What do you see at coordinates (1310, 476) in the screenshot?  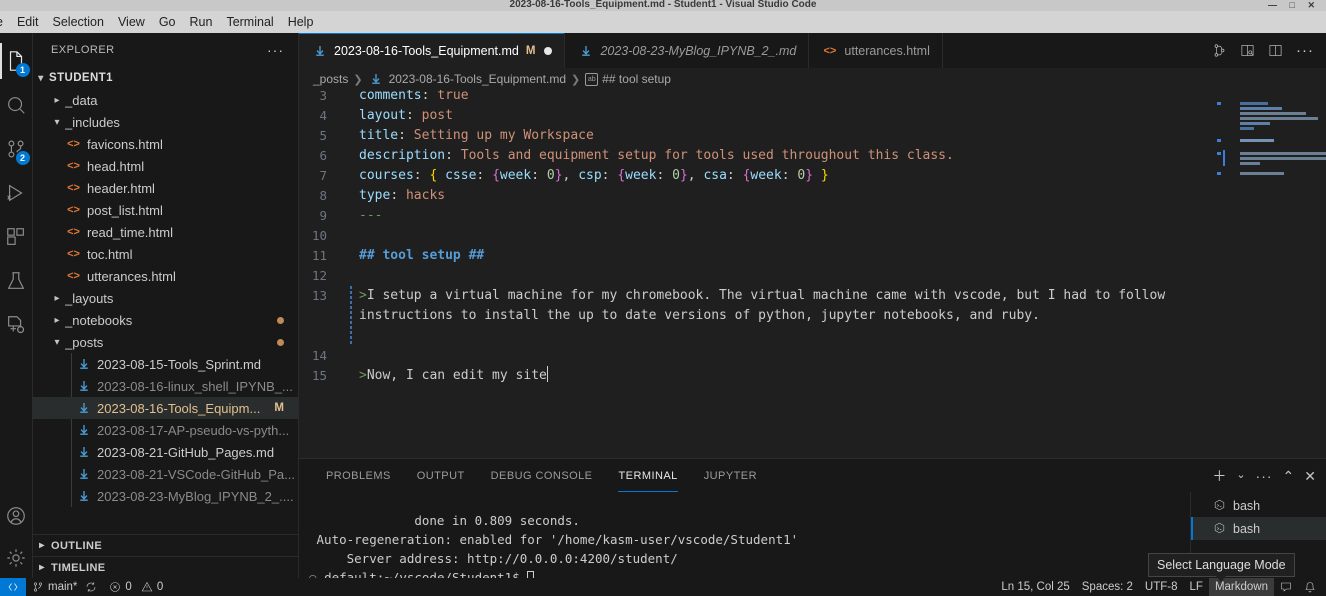 I see `close-panel-icon: ✕` at bounding box center [1310, 476].